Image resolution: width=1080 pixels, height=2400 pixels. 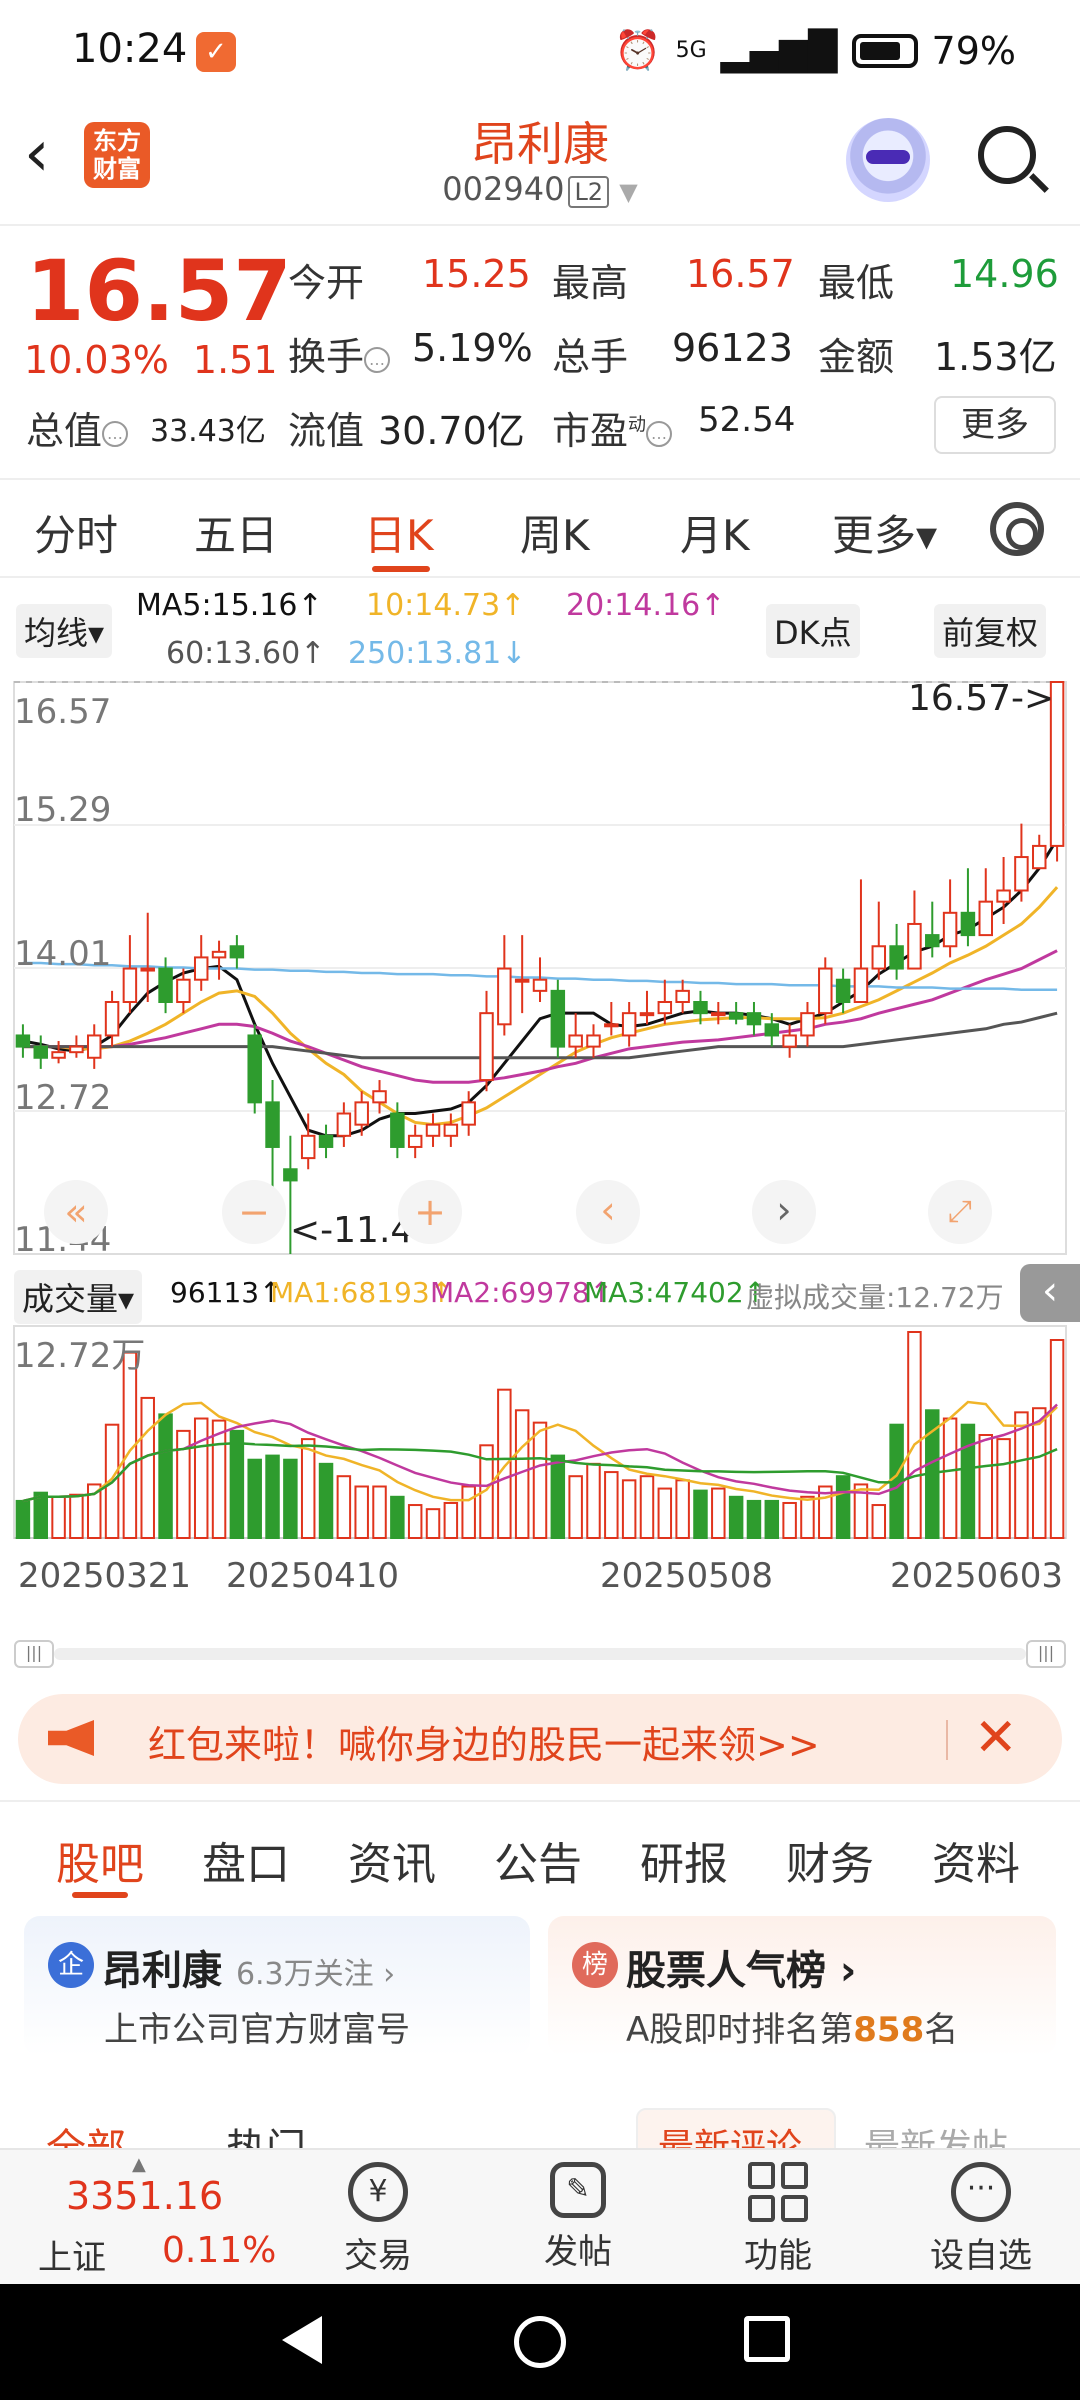 I want to click on chart-range-scrollbar: ||| |||, so click(x=540, y=1654).